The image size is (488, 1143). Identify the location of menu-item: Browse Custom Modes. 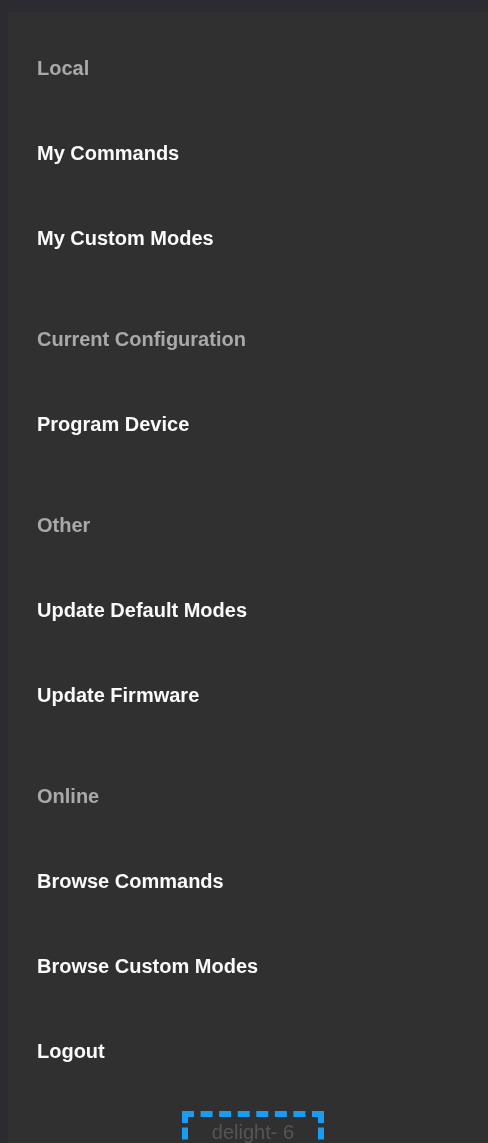
(148, 966).